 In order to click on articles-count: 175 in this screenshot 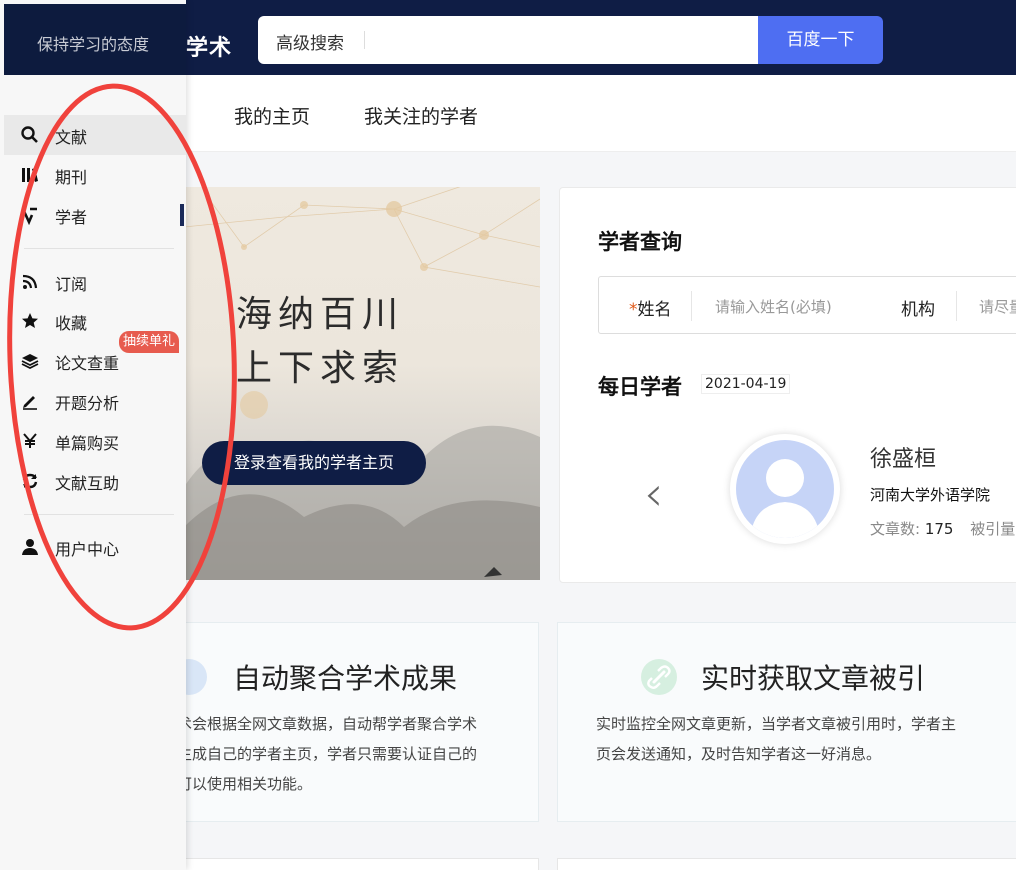, I will do `click(939, 529)`.